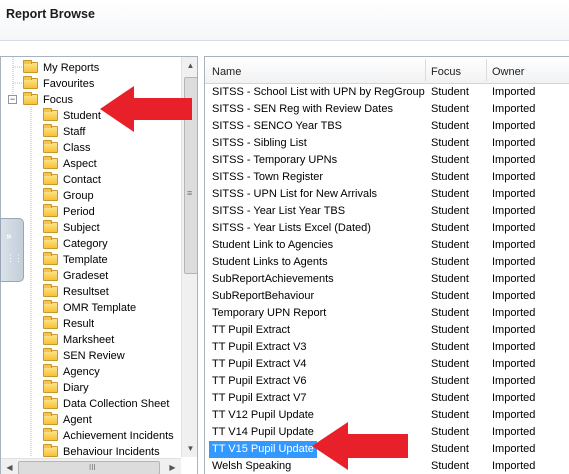 The height and width of the screenshot is (474, 569). What do you see at coordinates (71, 68) in the screenshot?
I see `tree-item-label: My Reports` at bounding box center [71, 68].